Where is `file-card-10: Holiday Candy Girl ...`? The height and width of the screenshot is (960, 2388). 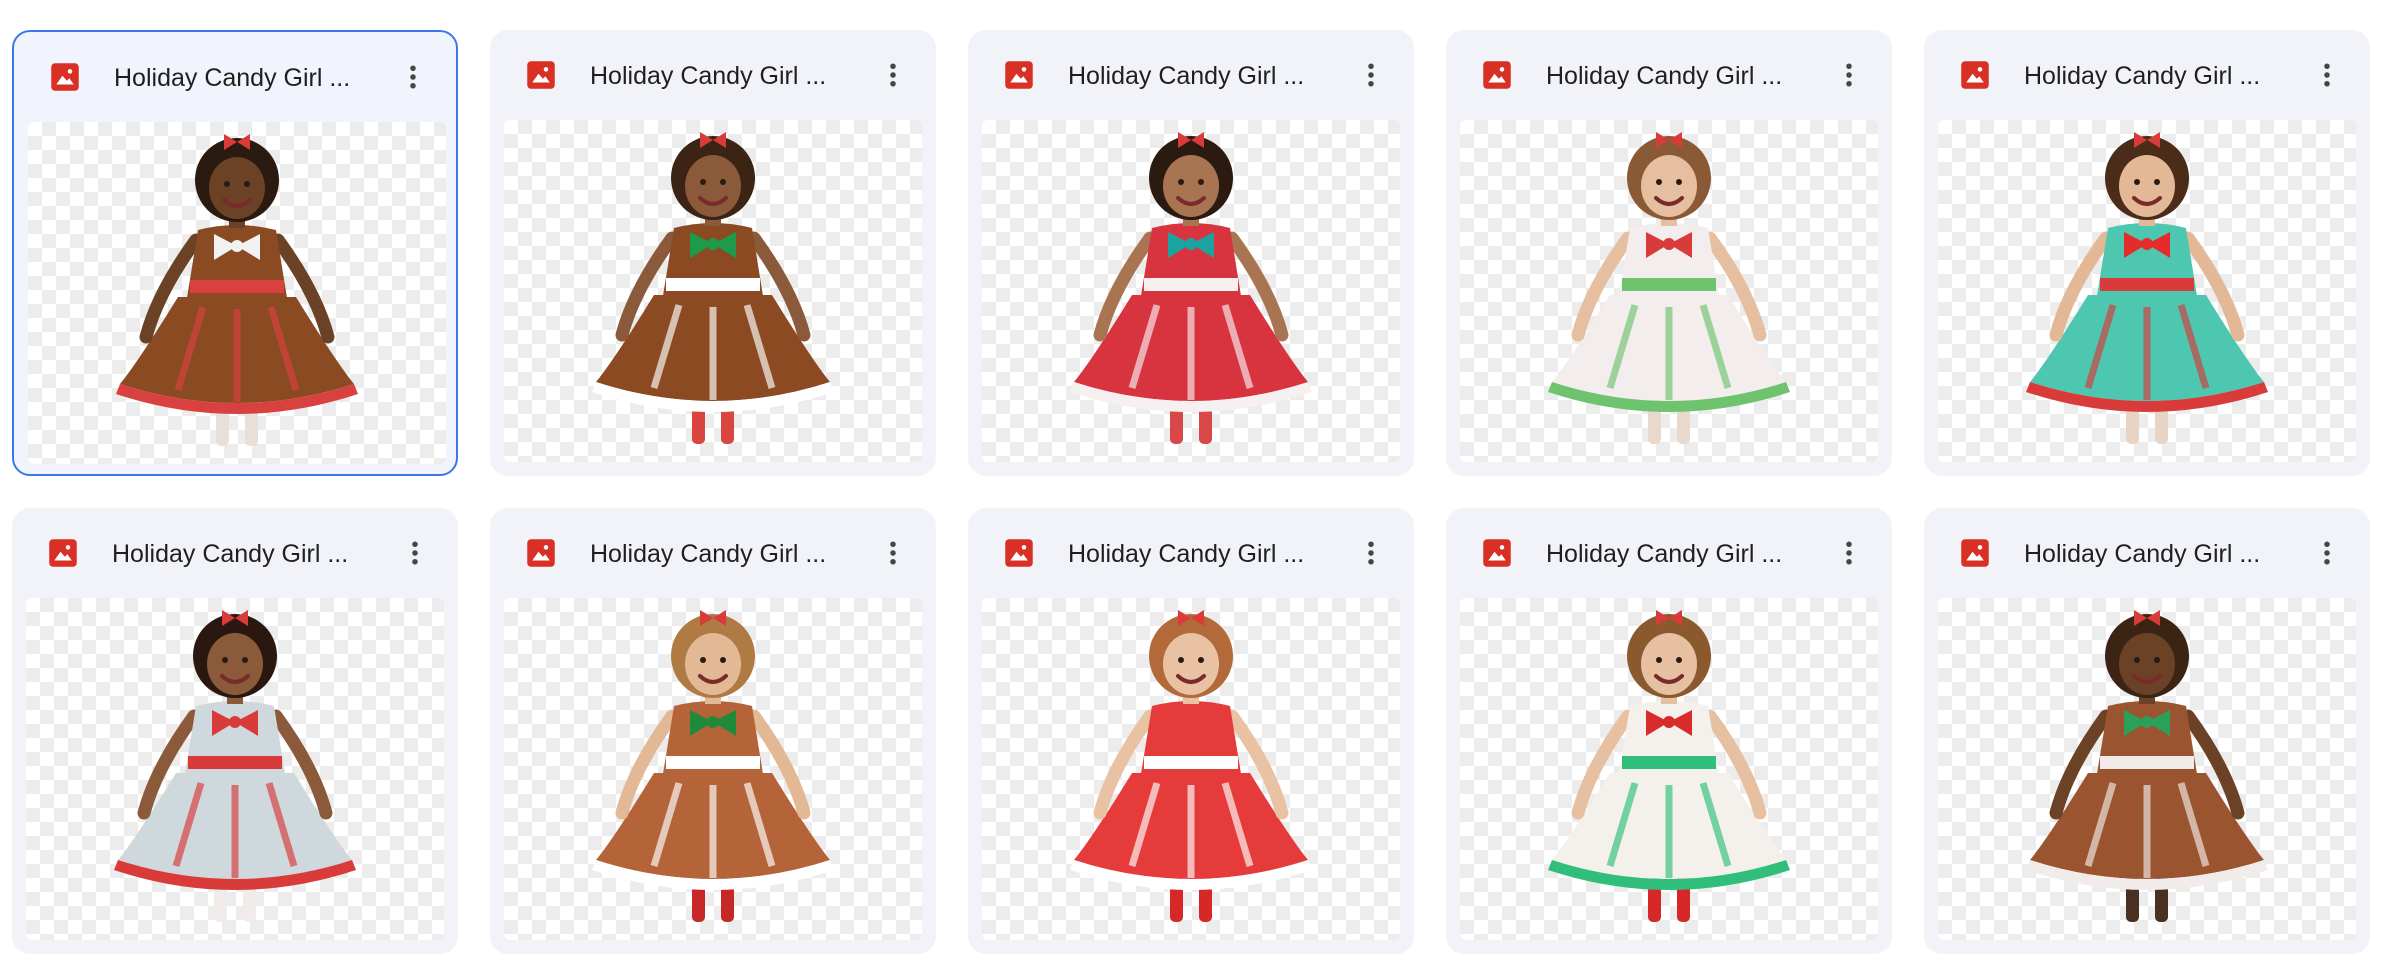
file-card-10: Holiday Candy Girl ... is located at coordinates (2147, 731).